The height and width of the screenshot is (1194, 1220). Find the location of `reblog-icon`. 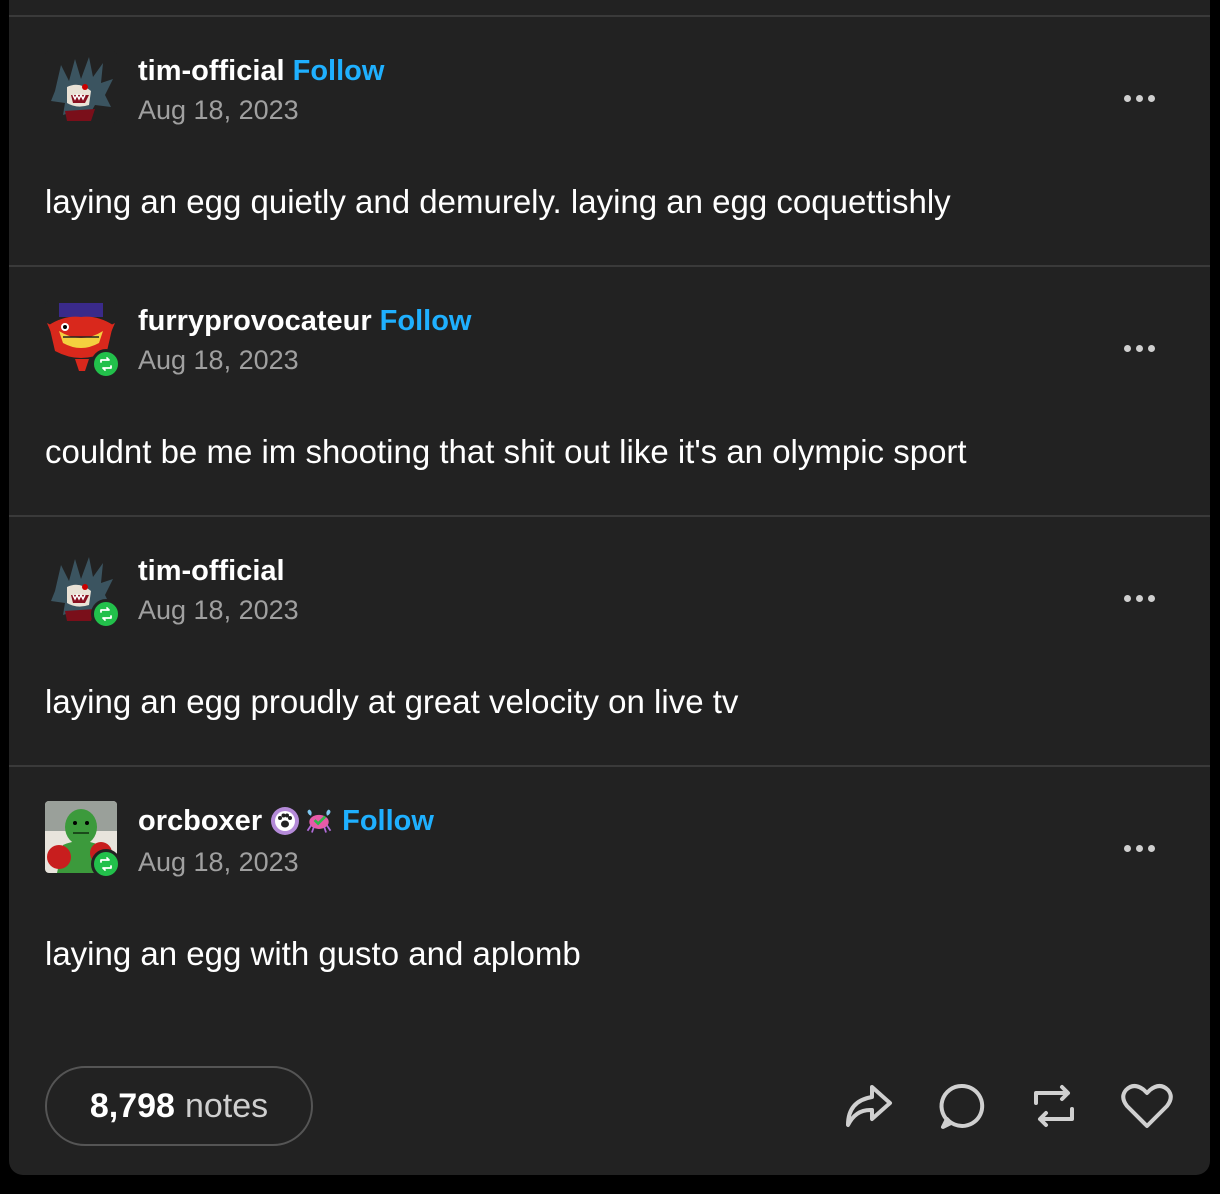

reblog-icon is located at coordinates (1054, 1106).